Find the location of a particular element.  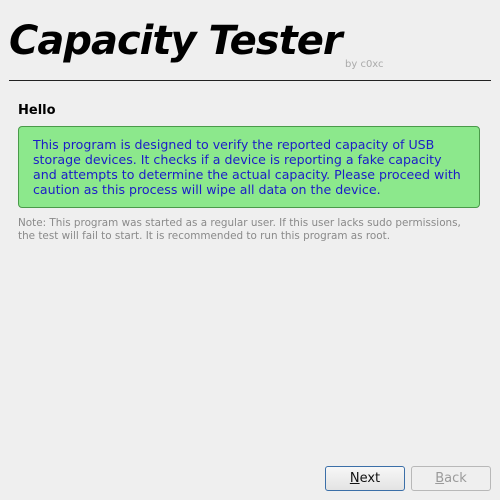

next-button-label: ext is located at coordinates (370, 478).